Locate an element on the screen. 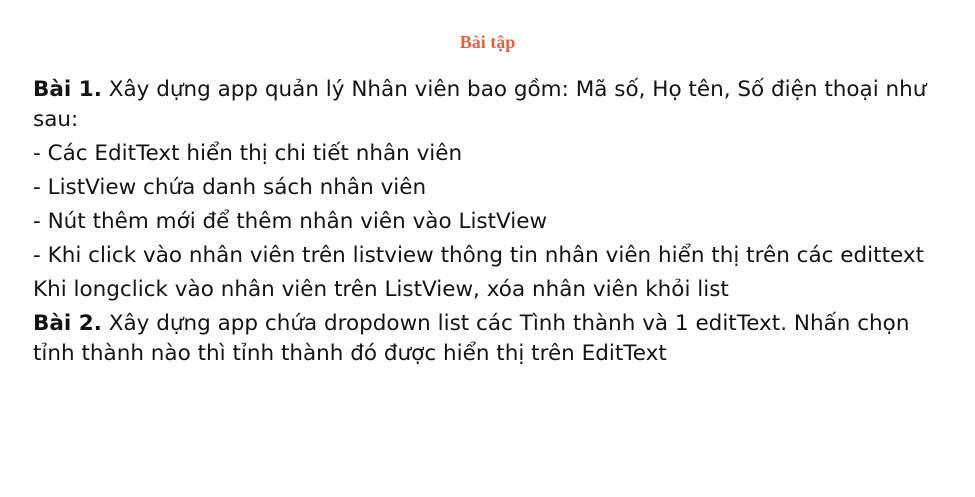 The height and width of the screenshot is (497, 975). bullet-item: - ListView chứa danh sách nhân viên is located at coordinates (230, 187).